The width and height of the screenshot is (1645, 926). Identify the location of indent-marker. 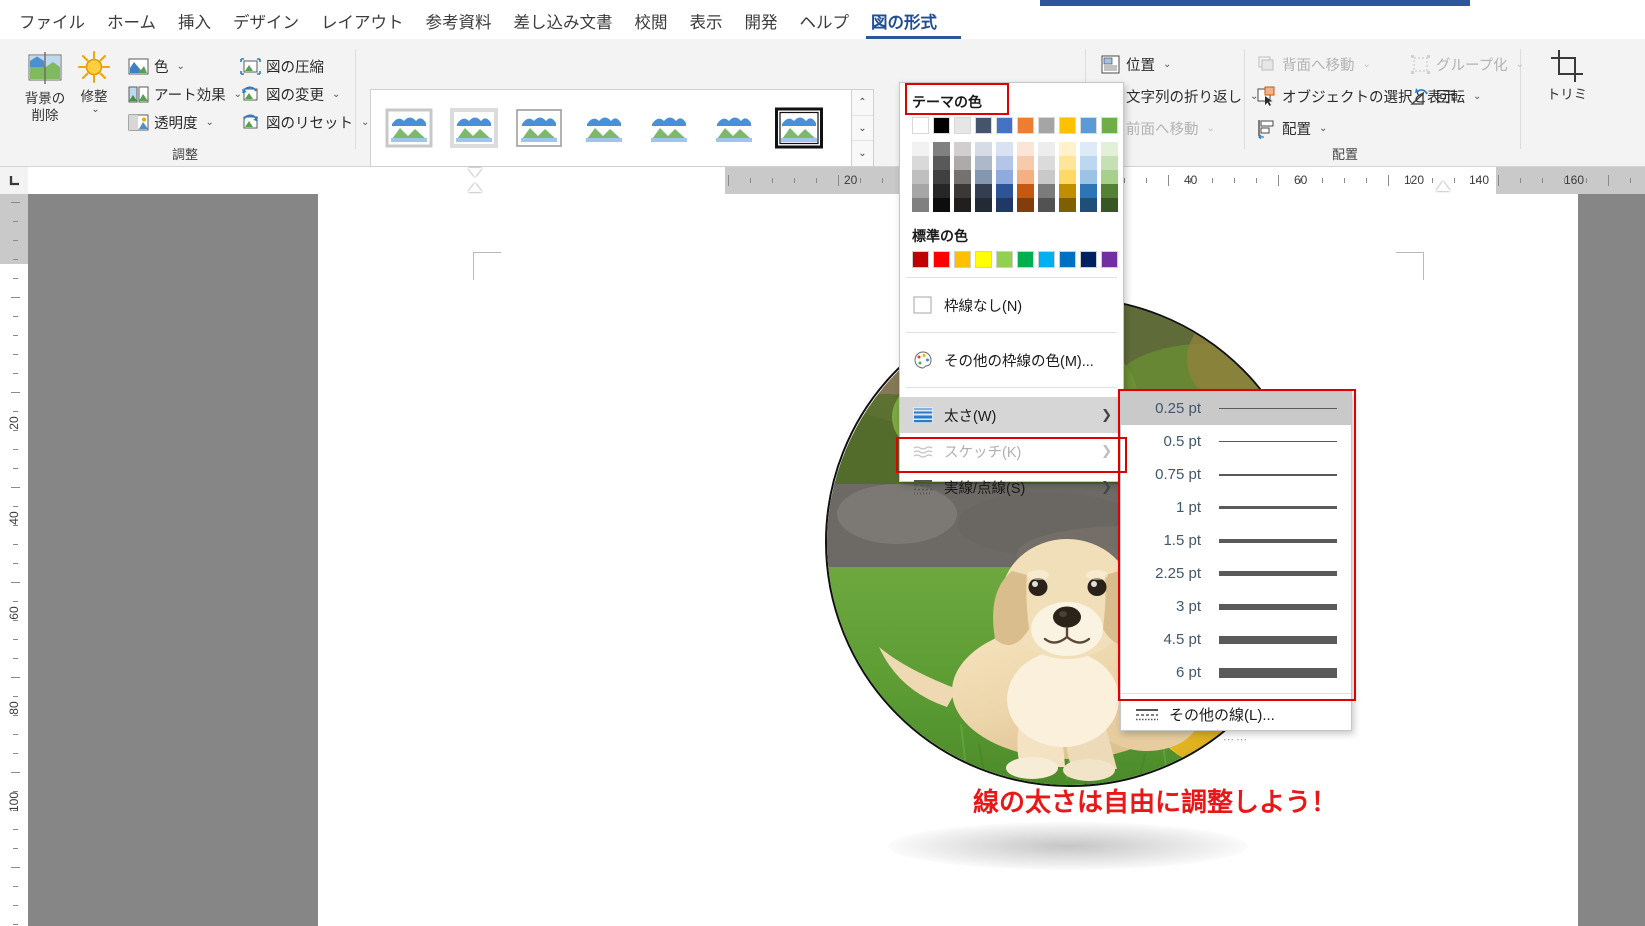
(475, 172).